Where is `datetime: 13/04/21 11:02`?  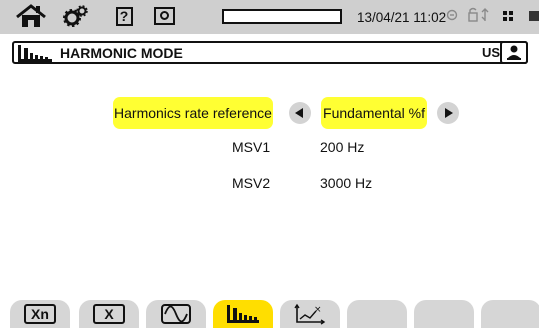
datetime: 13/04/21 11:02 is located at coordinates (402, 17).